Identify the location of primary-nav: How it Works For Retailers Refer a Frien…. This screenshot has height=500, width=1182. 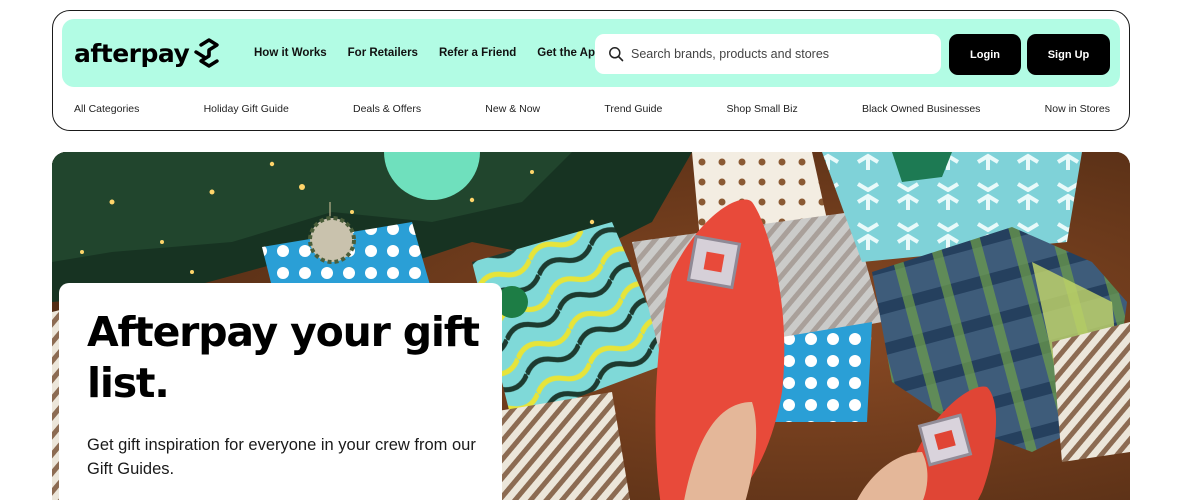
(438, 53).